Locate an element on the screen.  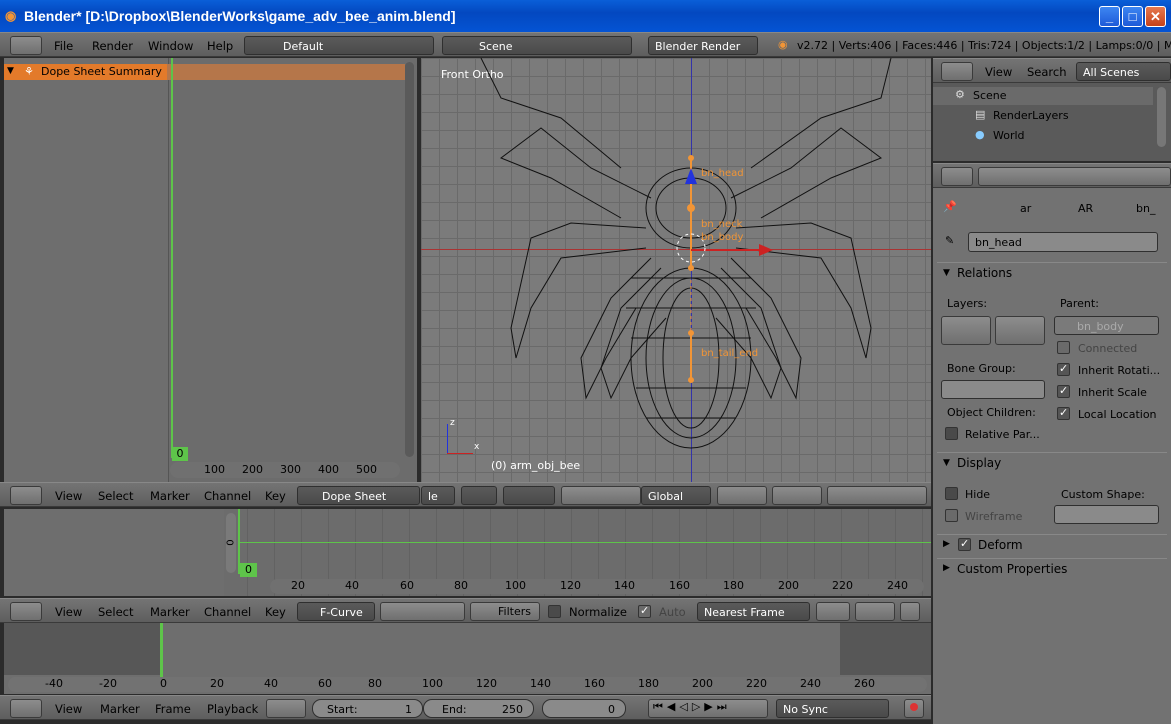
menu-playback: Playback is located at coordinates (232, 709).